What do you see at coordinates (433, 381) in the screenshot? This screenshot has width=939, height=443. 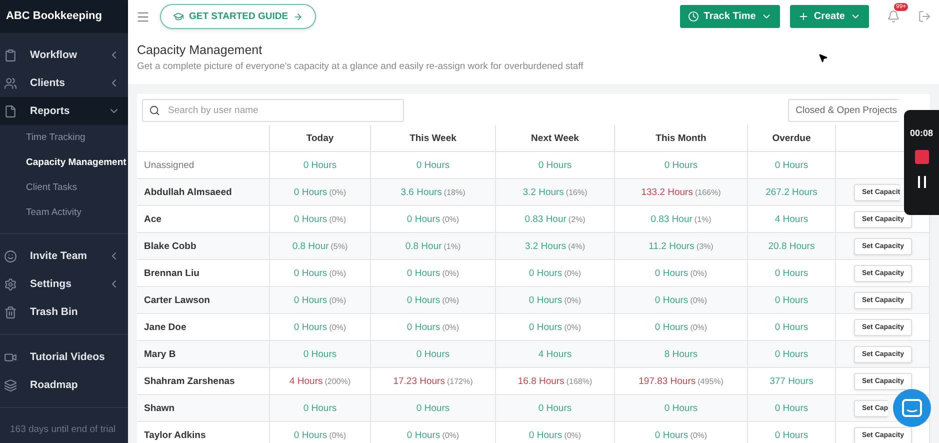 I see `hours-cell: 17.23 Hours (172%)` at bounding box center [433, 381].